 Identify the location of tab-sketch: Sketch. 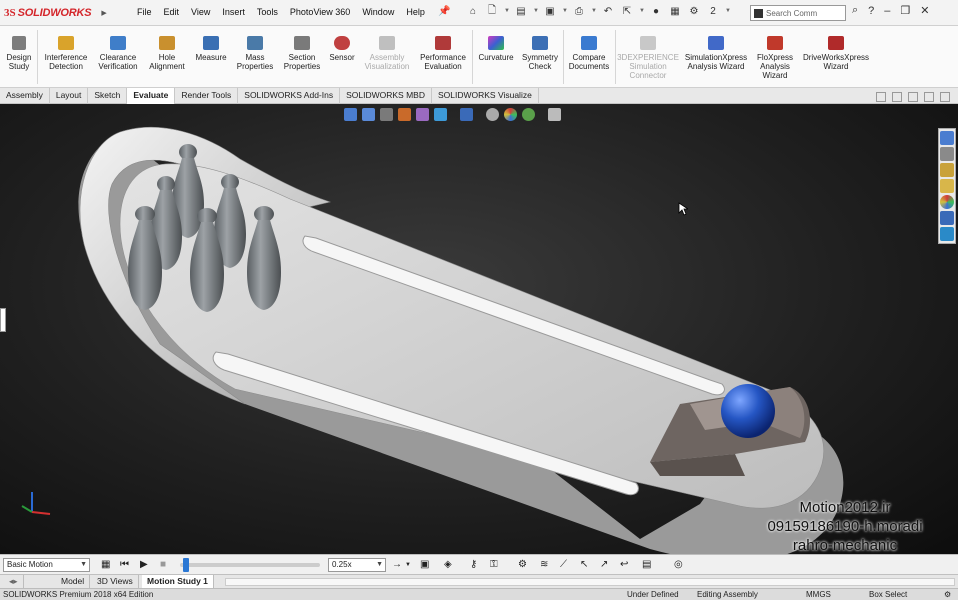
(108, 96).